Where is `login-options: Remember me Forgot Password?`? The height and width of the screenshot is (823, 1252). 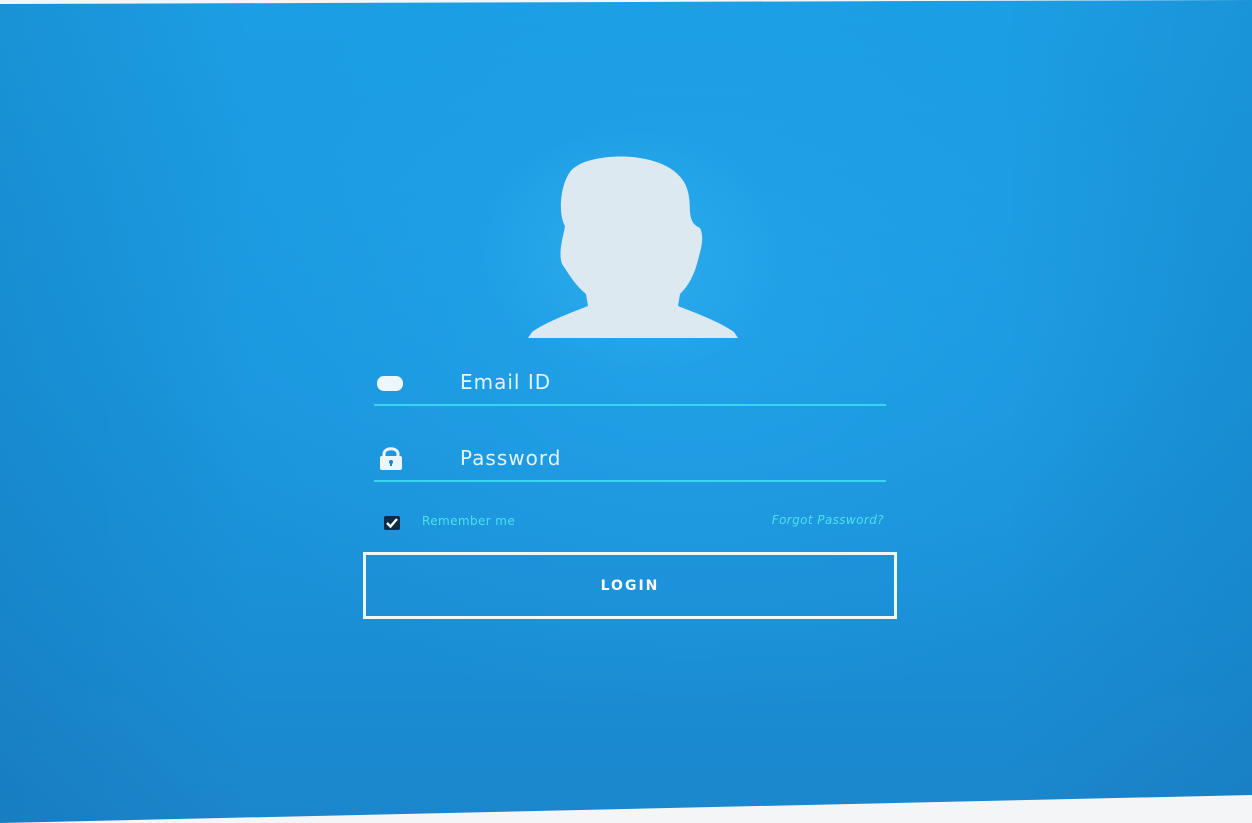 login-options: Remember me Forgot Password? is located at coordinates (635, 524).